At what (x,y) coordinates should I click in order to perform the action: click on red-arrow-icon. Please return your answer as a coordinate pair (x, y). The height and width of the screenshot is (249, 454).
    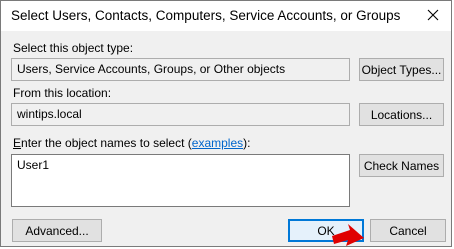
    Looking at the image, I should click on (348, 235).